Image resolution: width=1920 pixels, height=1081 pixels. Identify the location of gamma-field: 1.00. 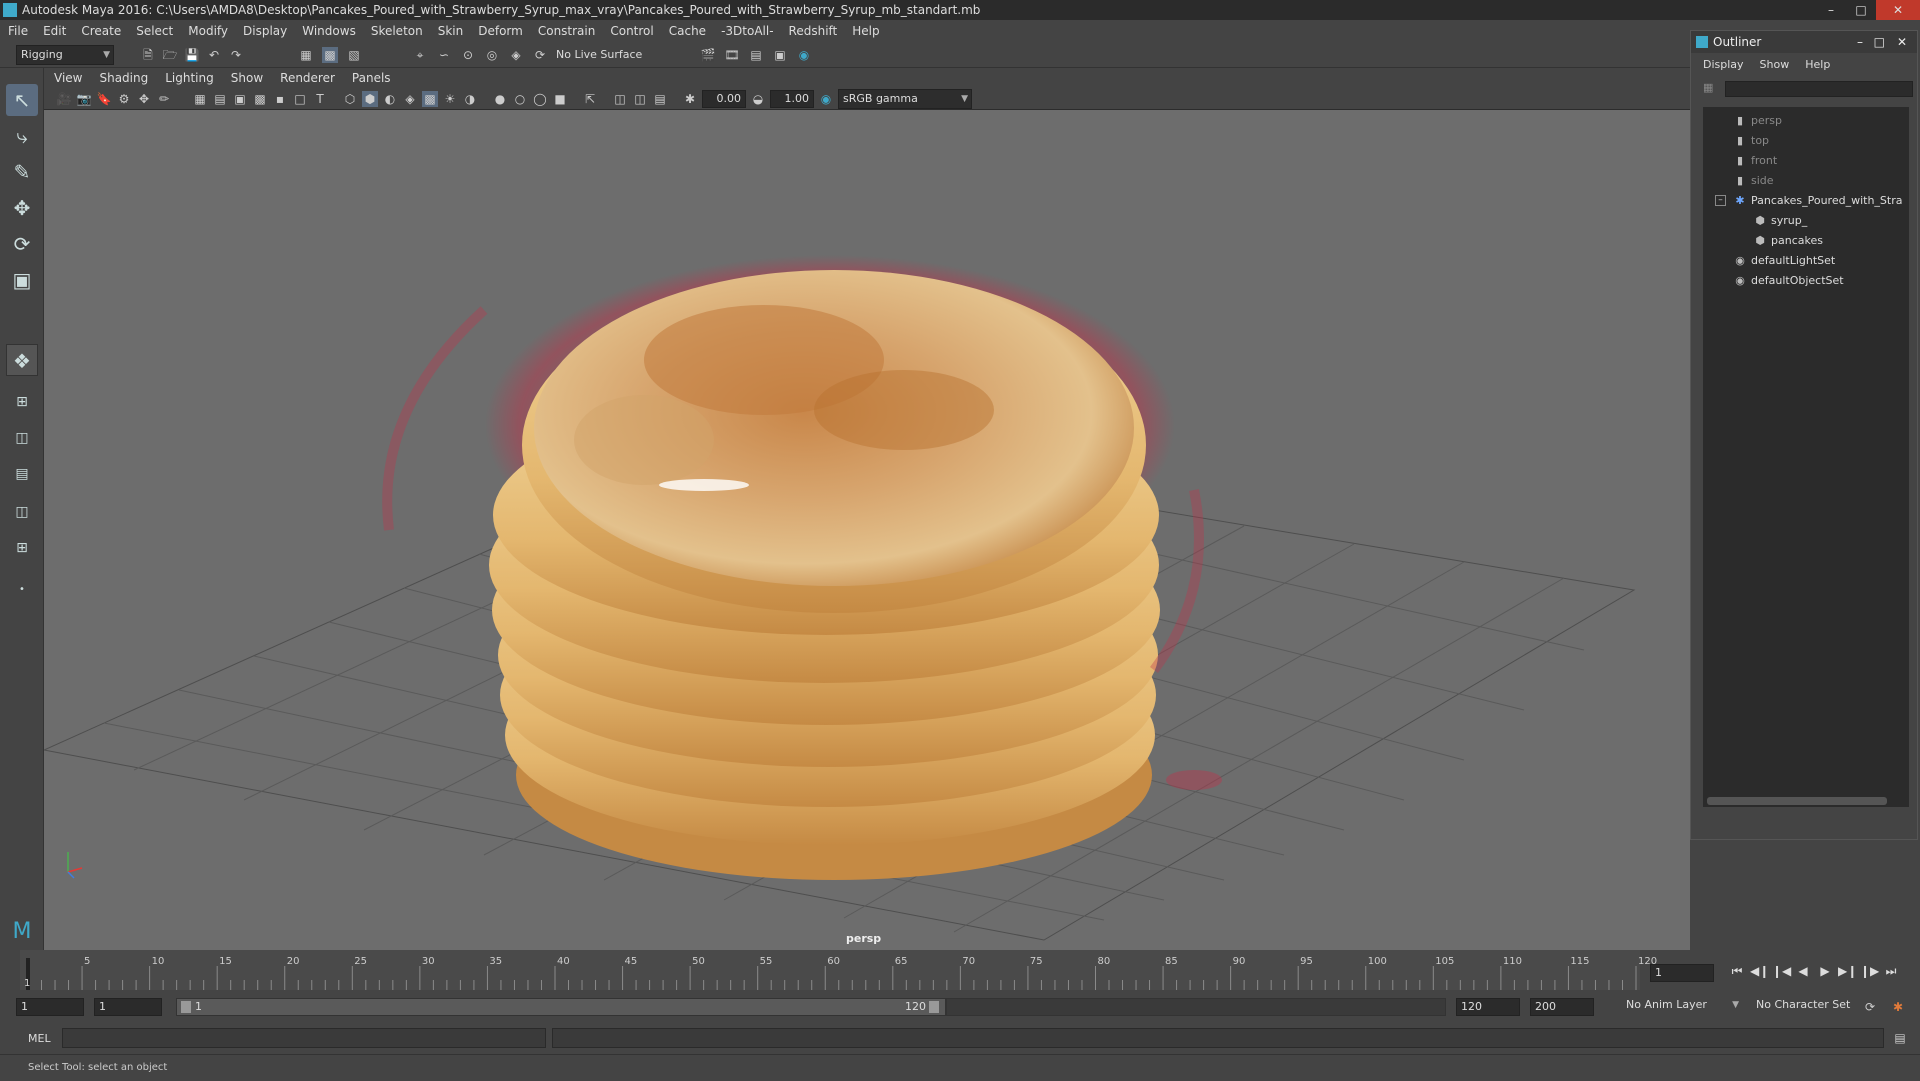
(792, 99).